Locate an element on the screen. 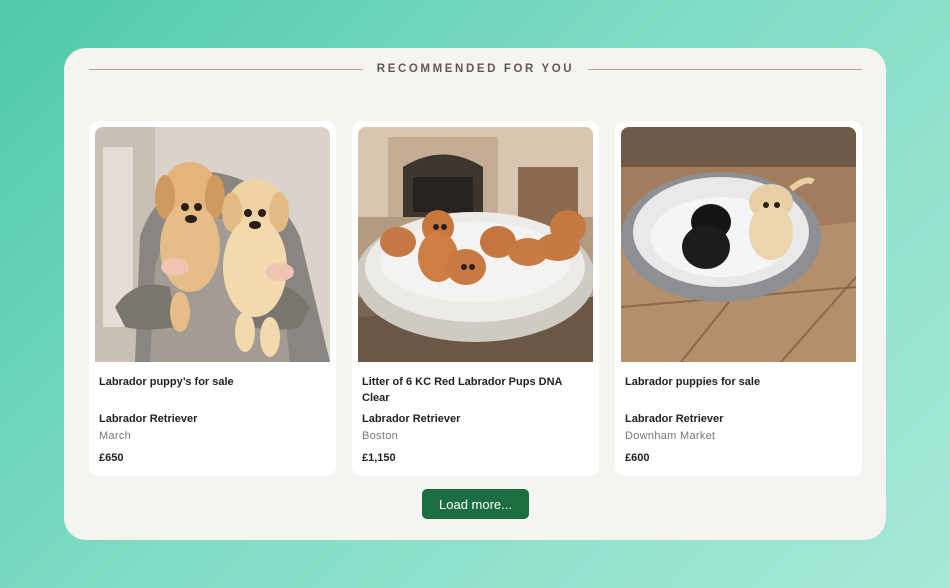  listing-title: Labrador puppy’s for sale is located at coordinates (210, 382).